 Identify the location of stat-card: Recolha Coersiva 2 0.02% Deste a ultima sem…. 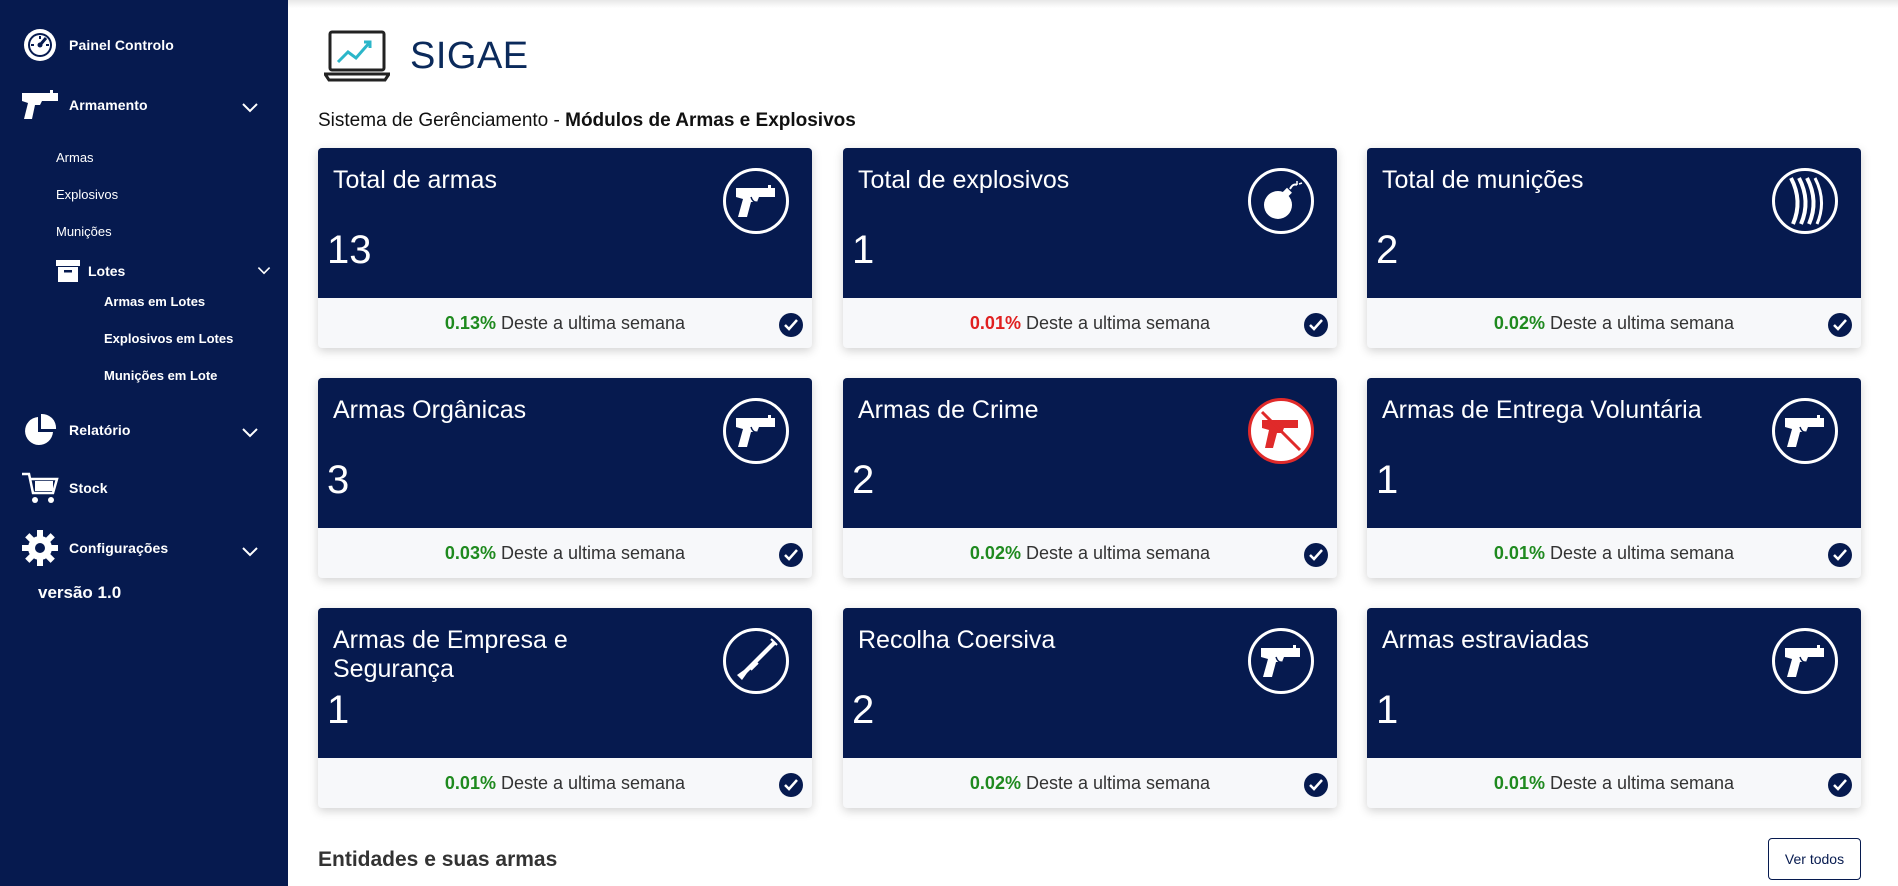
(1090, 708).